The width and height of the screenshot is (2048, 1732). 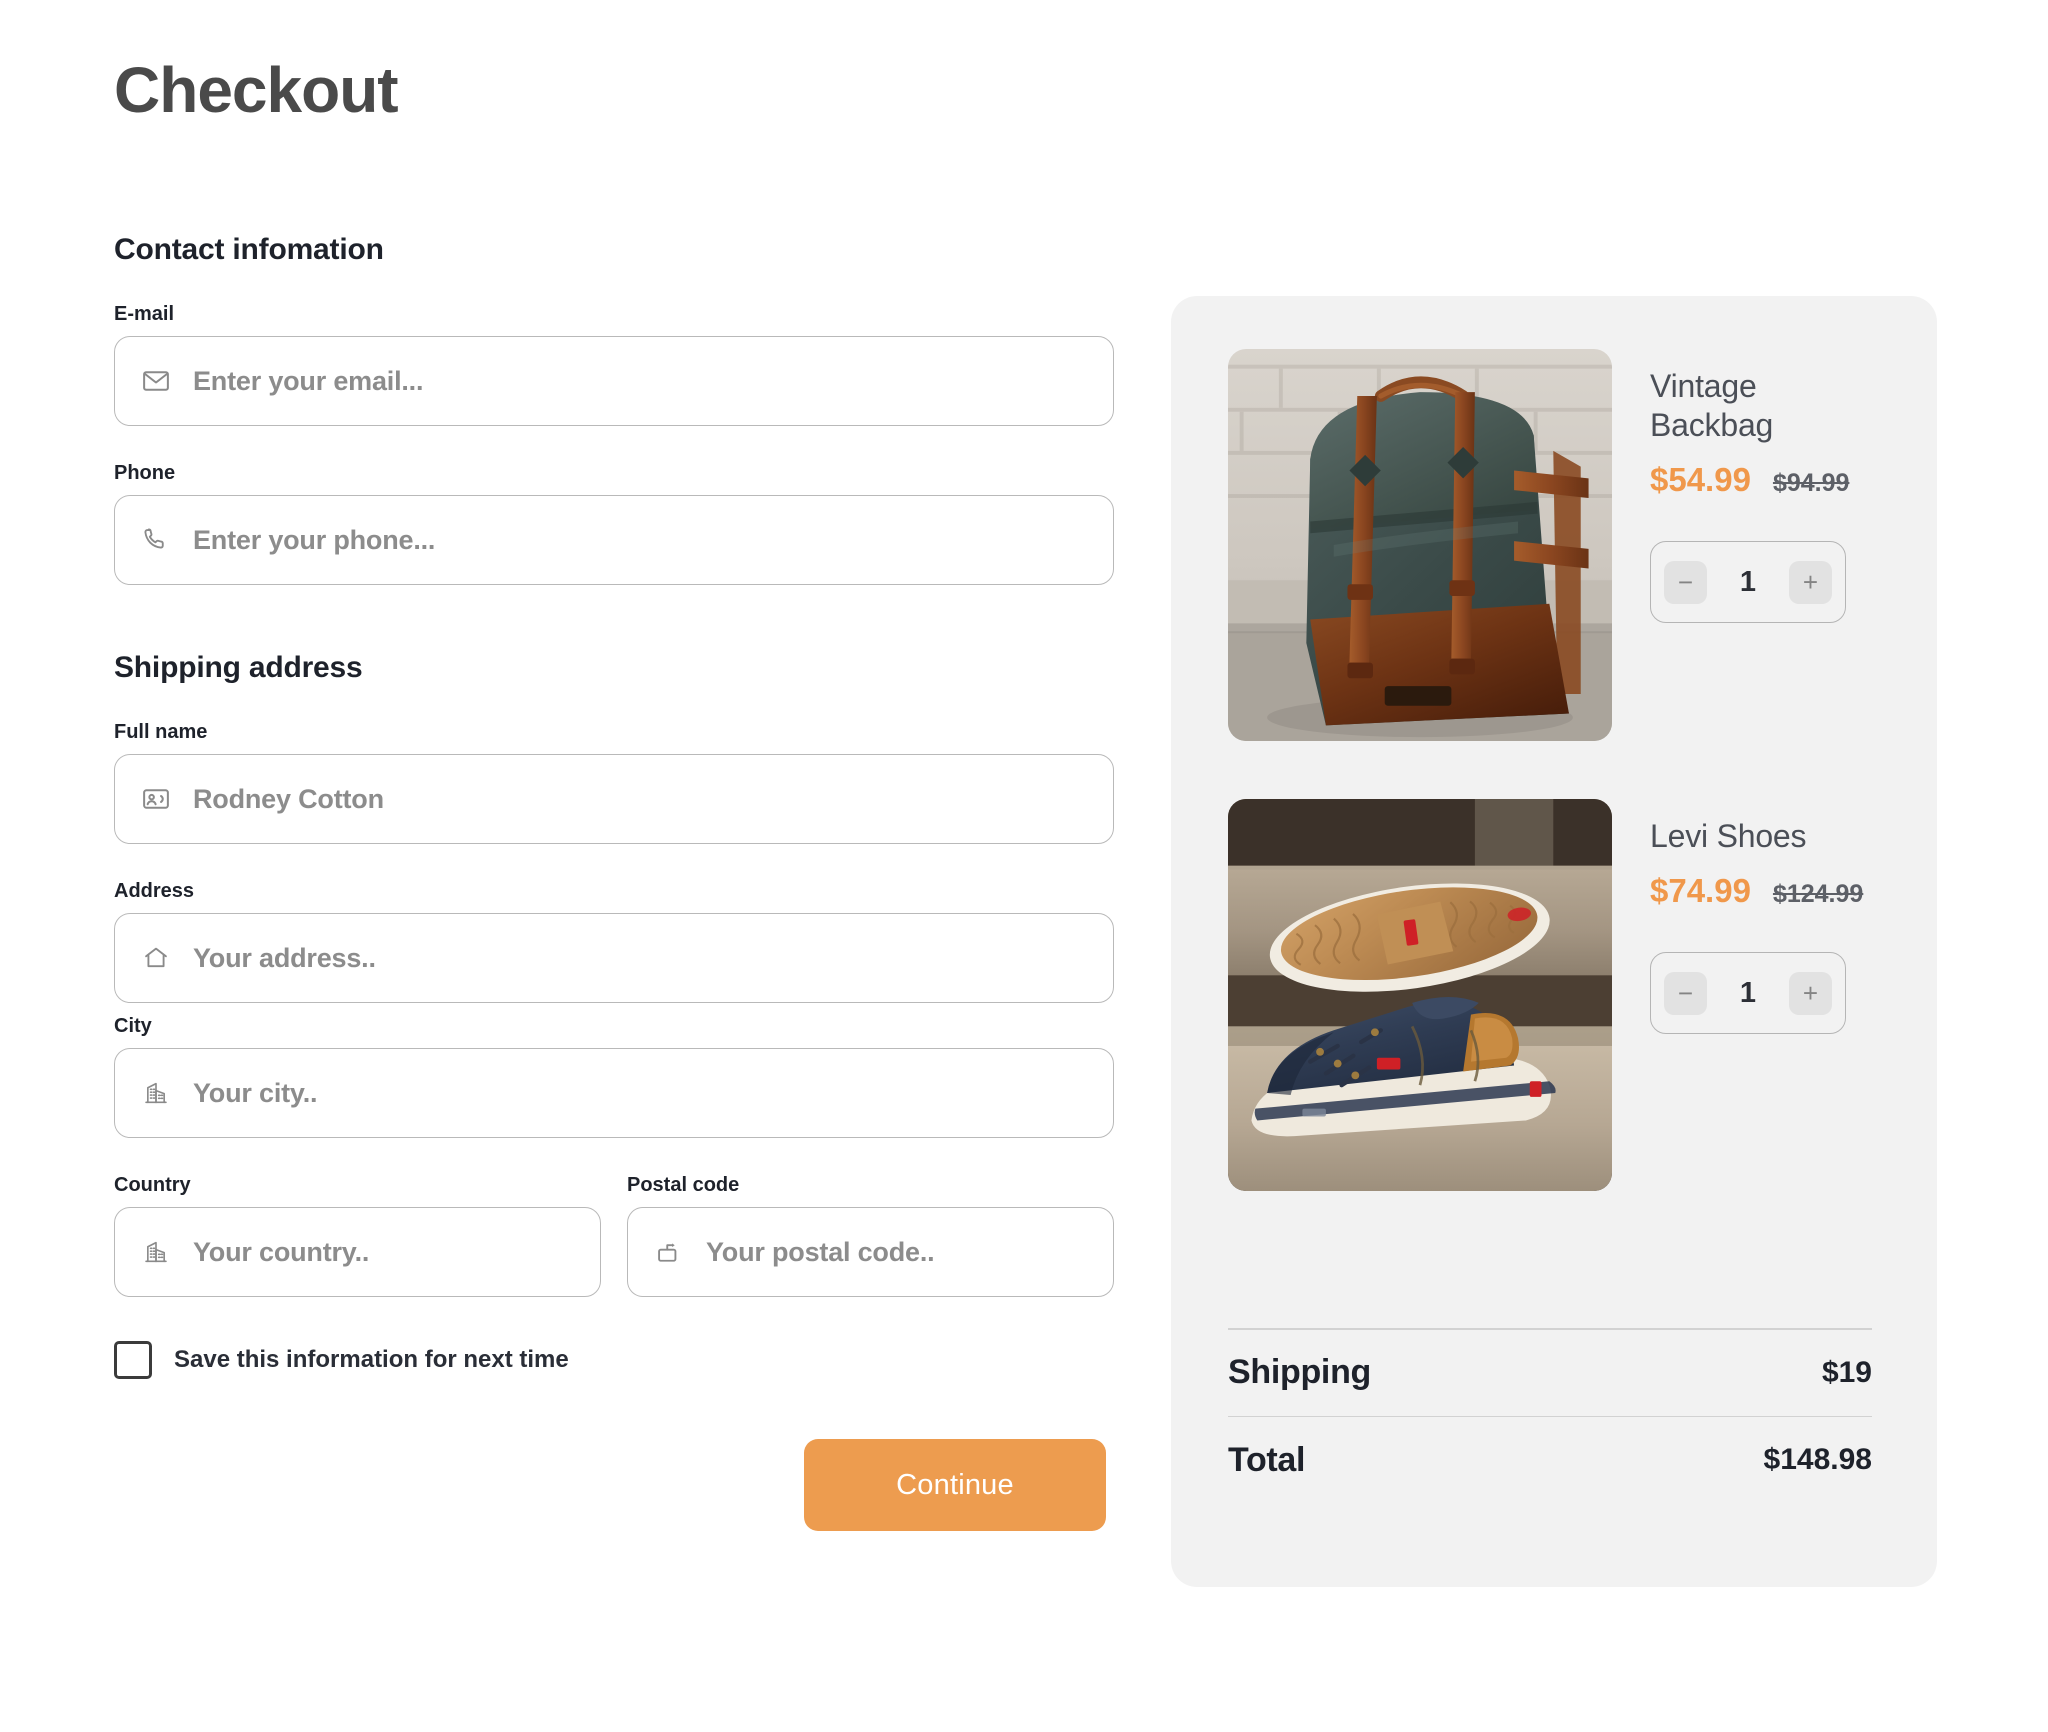 What do you see at coordinates (156, 381) in the screenshot?
I see `envelope-icon` at bounding box center [156, 381].